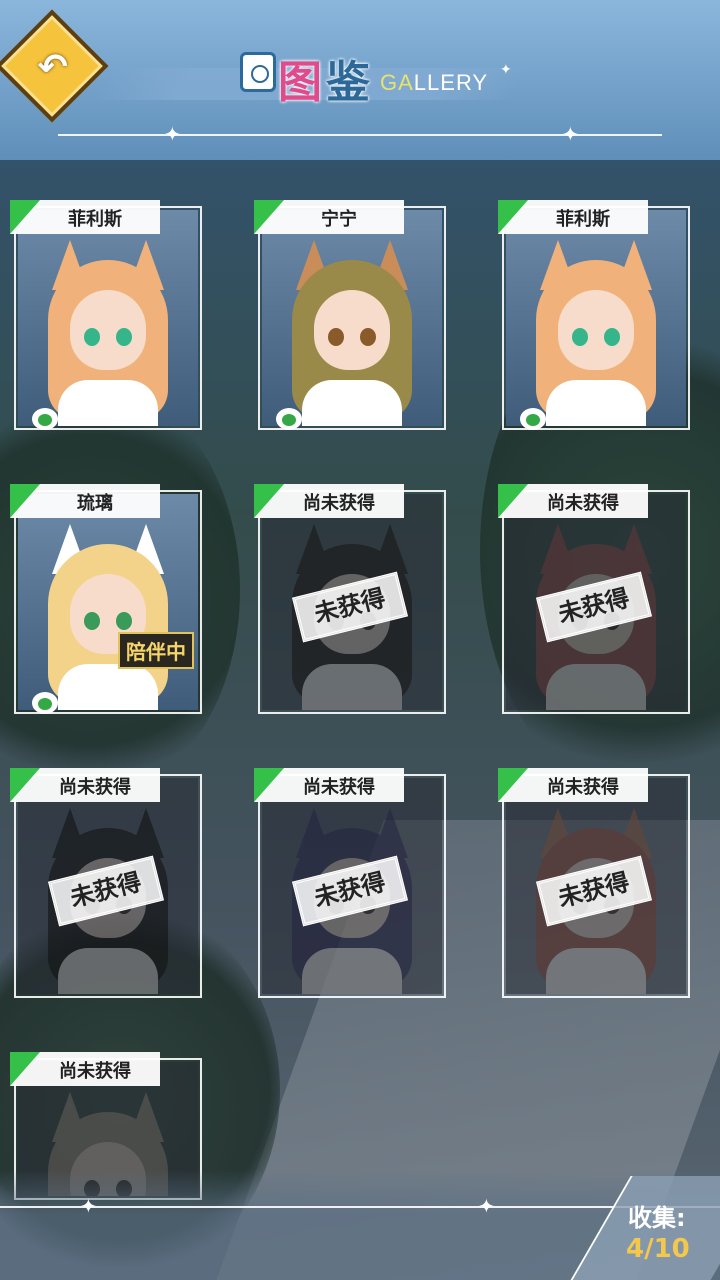  I want to click on companion-badge: 陪伴中, so click(156, 650).